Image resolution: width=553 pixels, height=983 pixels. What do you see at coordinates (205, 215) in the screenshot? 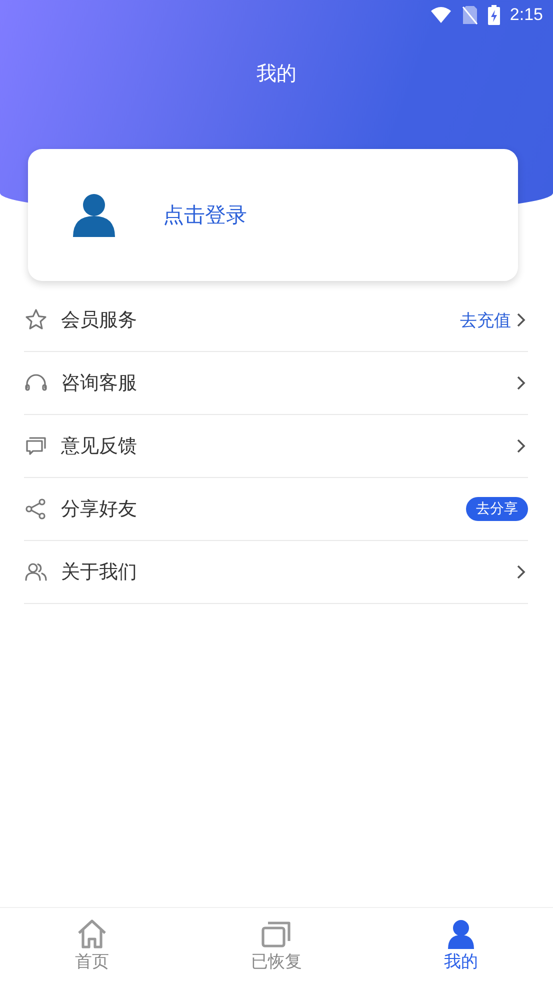
I see `login-link: 点击登录` at bounding box center [205, 215].